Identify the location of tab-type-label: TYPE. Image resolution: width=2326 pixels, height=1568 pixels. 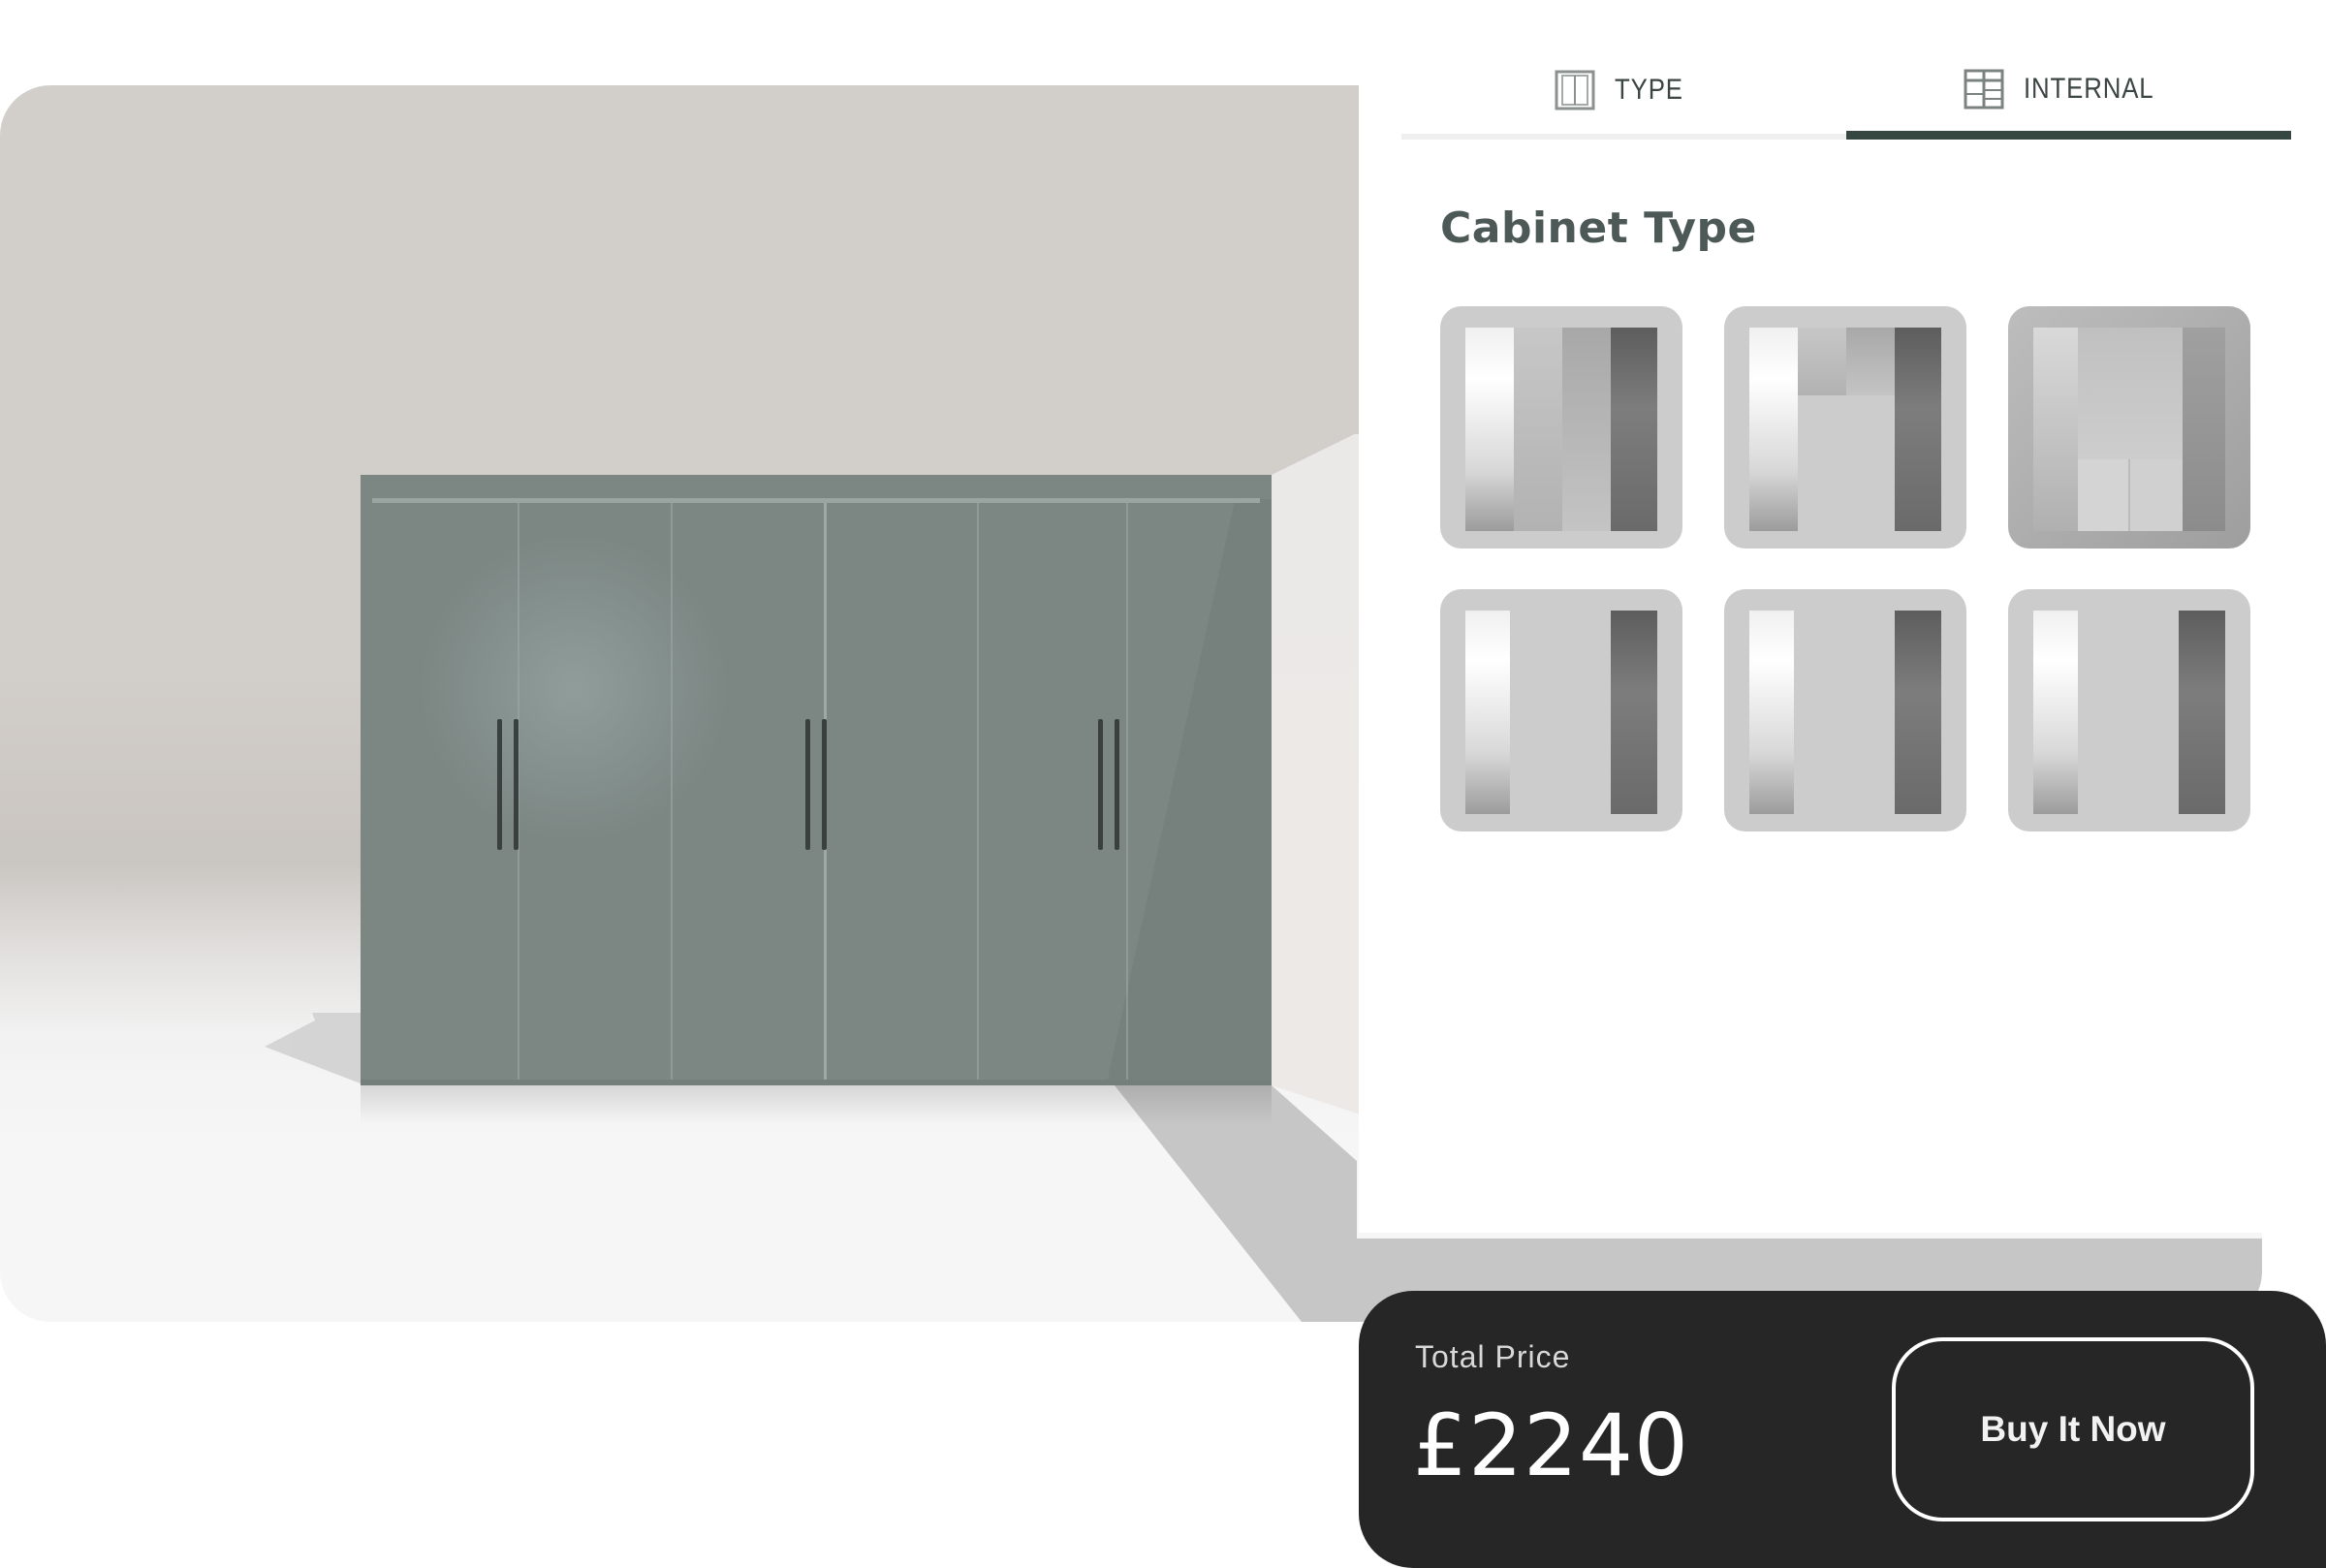
(1649, 90).